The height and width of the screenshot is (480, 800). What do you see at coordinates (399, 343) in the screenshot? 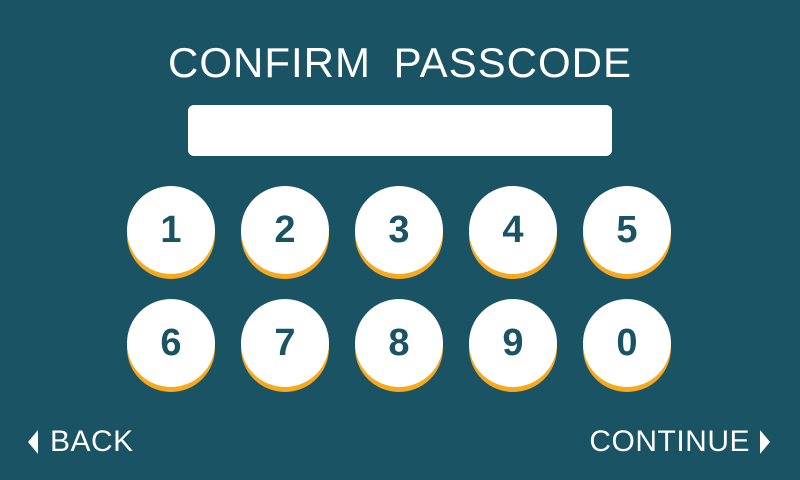
I see `keypad-key-8: 8` at bounding box center [399, 343].